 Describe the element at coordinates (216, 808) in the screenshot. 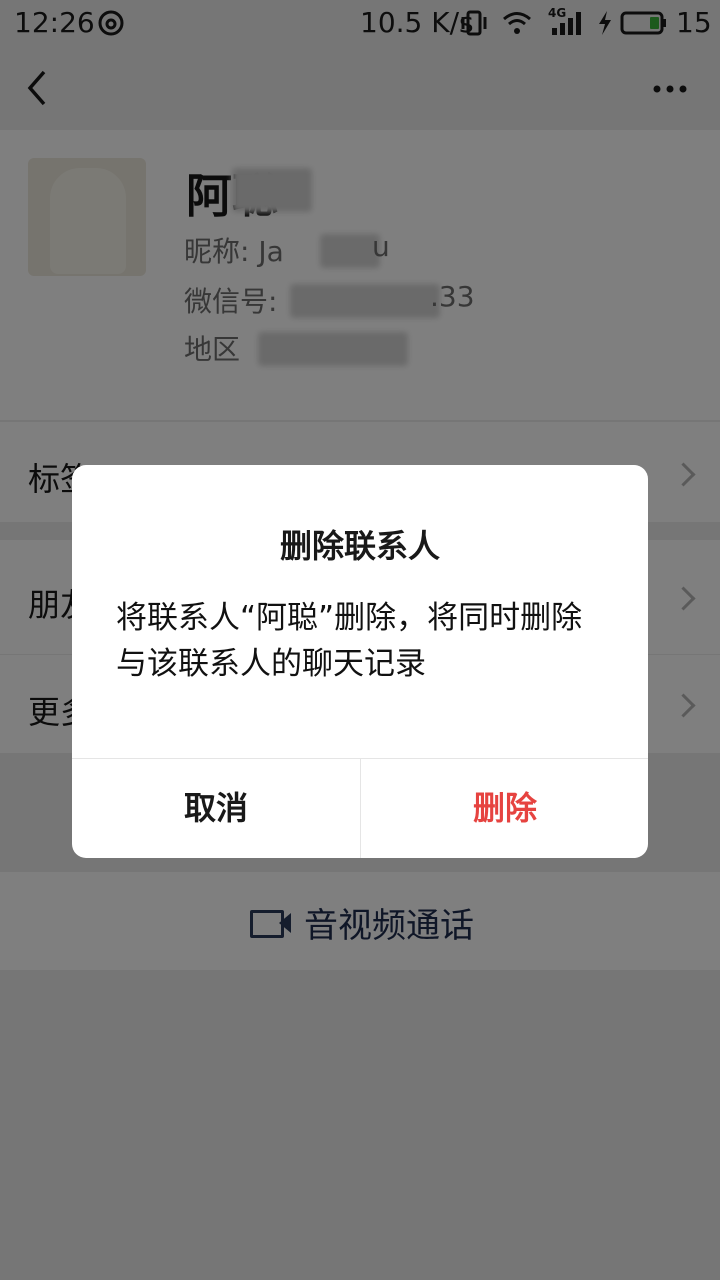

I see `cancel-button: 取消` at that location.